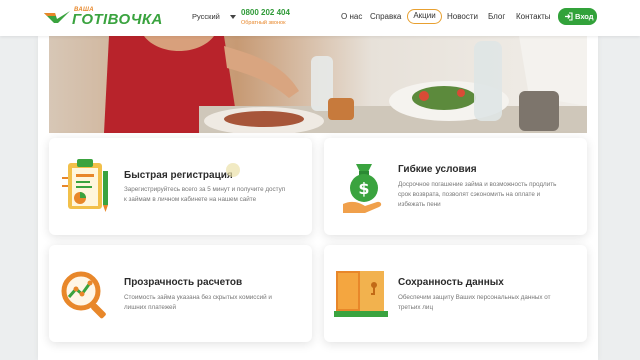  I want to click on login-button: Вход, so click(577, 16).